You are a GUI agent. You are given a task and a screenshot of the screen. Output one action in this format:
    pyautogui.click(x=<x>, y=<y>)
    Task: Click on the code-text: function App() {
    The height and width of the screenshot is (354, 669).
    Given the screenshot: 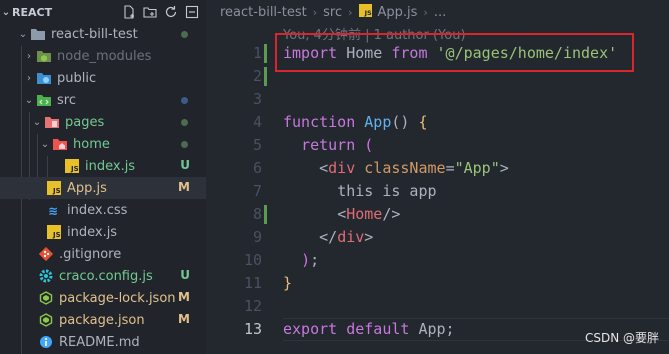 What is the action you would take?
    pyautogui.click(x=355, y=122)
    